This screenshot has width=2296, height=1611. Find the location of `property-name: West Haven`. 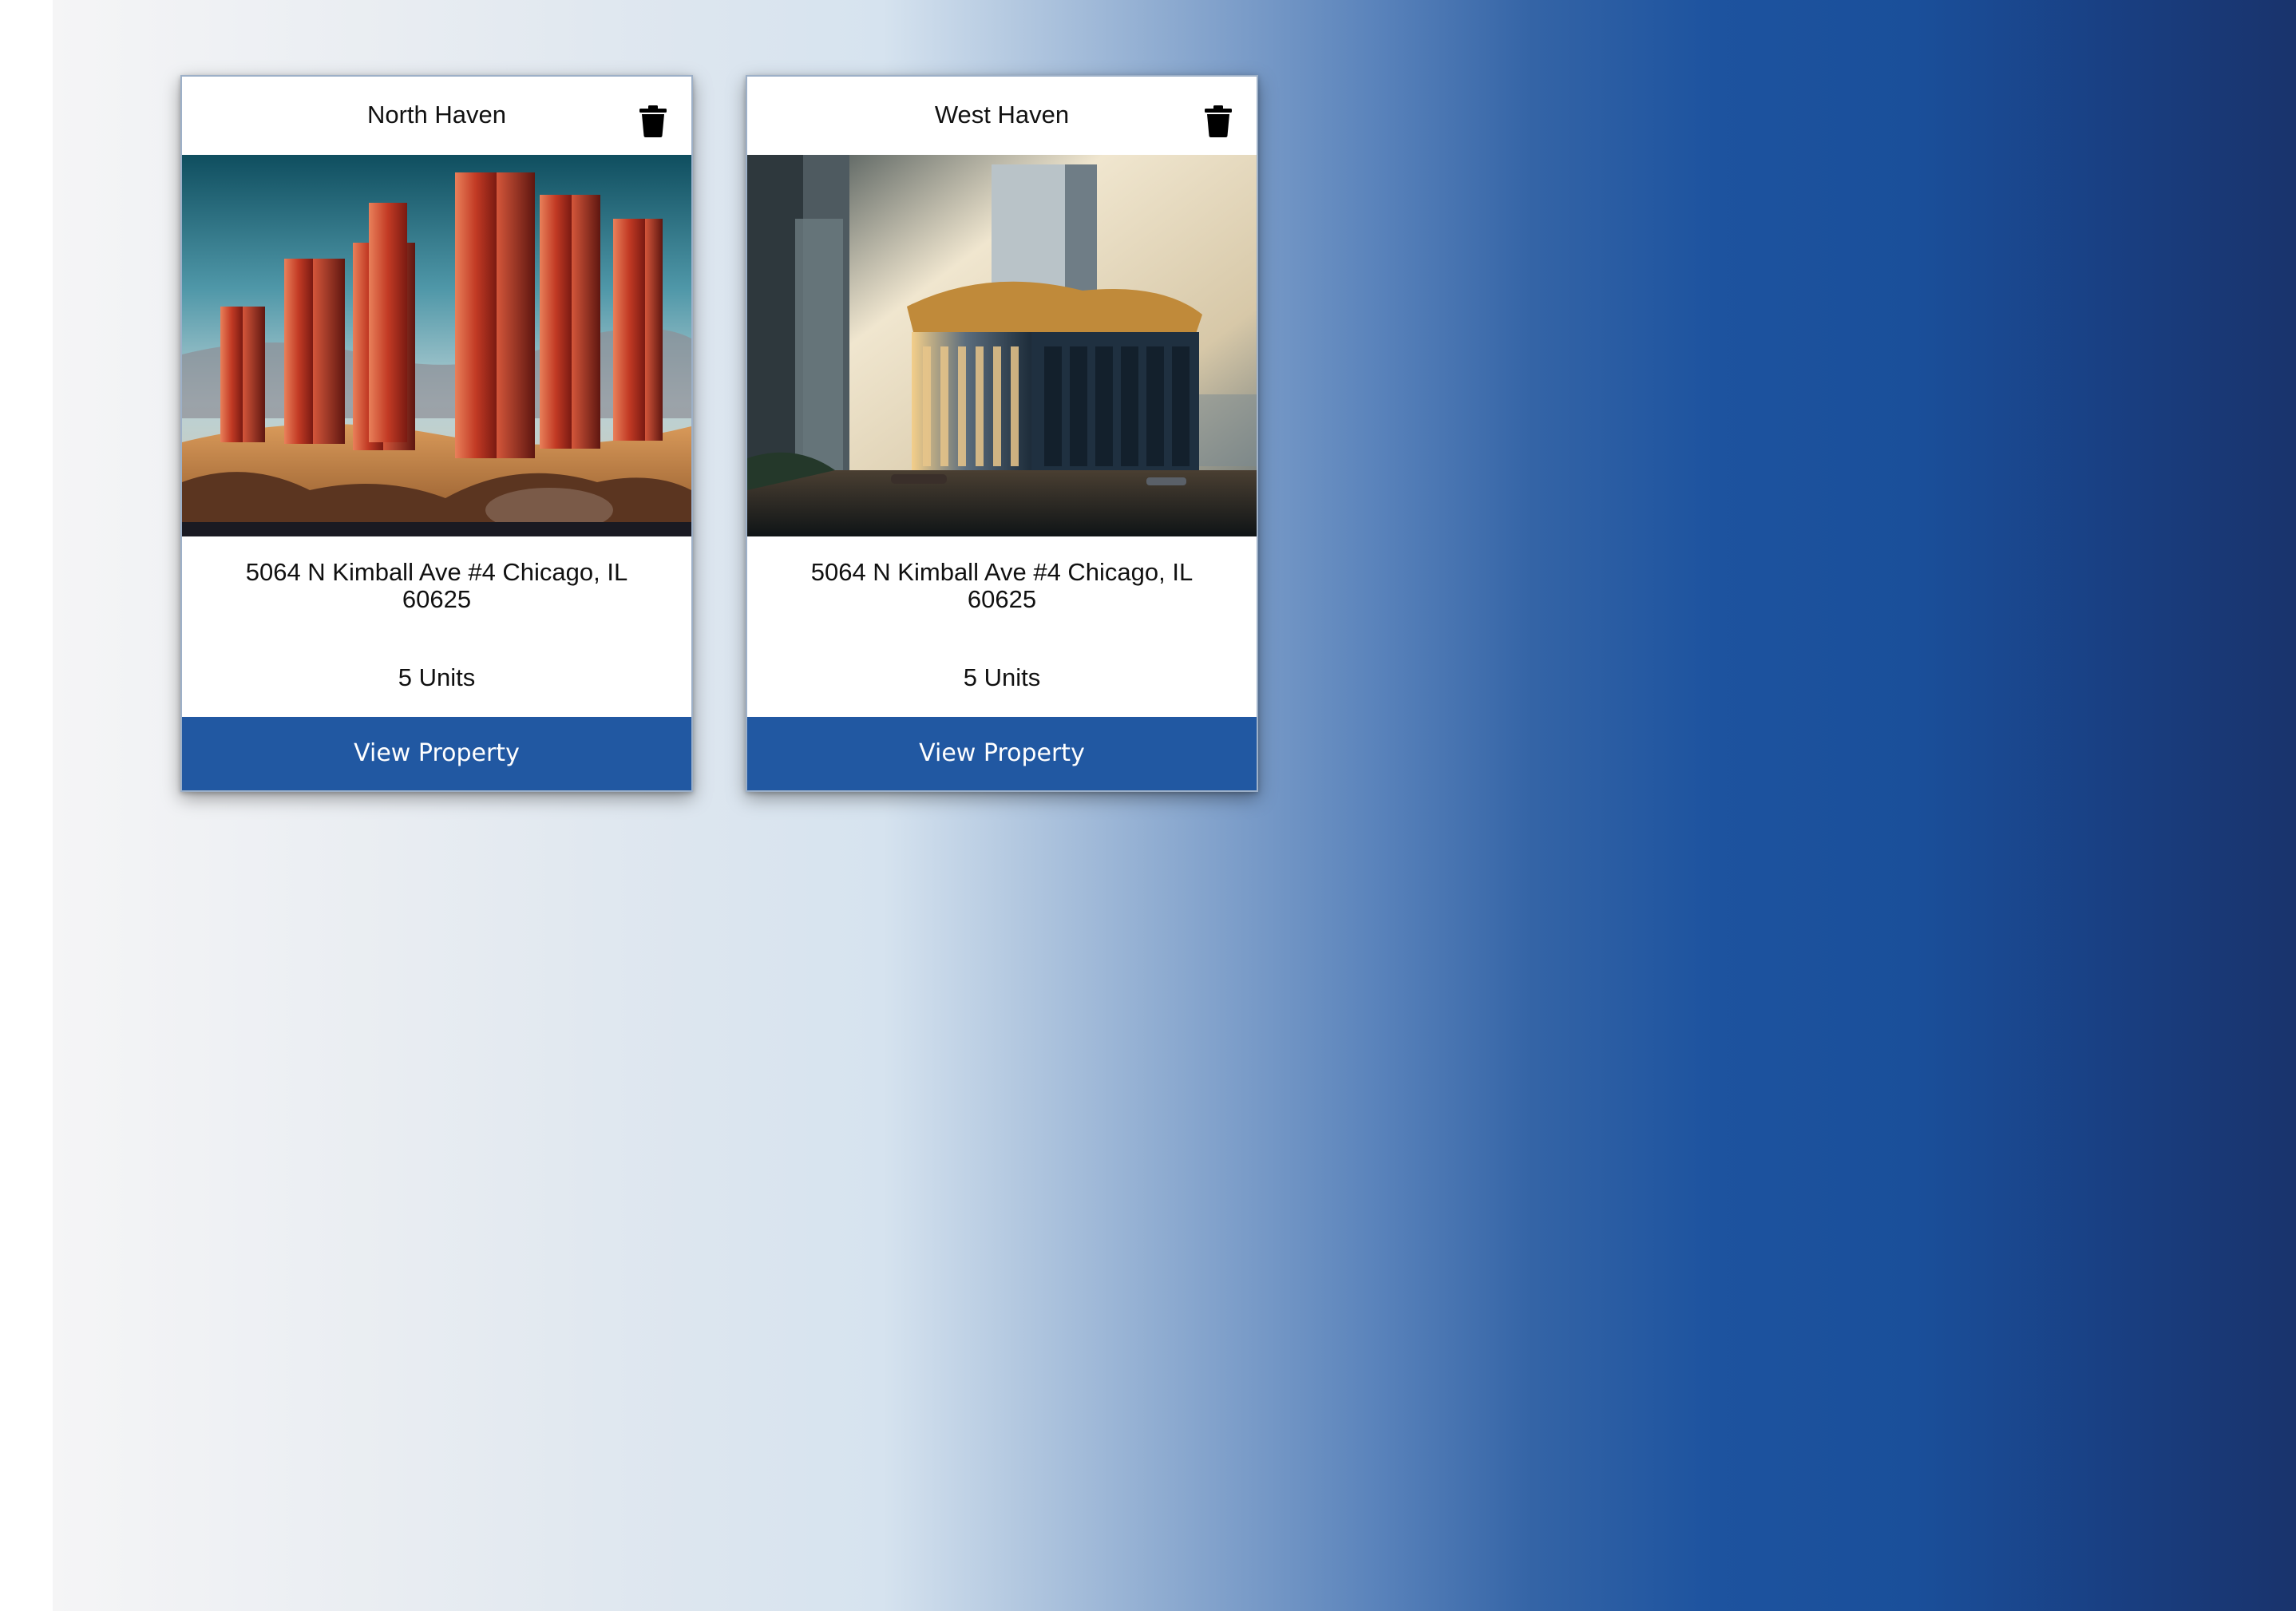

property-name: West Haven is located at coordinates (1002, 115).